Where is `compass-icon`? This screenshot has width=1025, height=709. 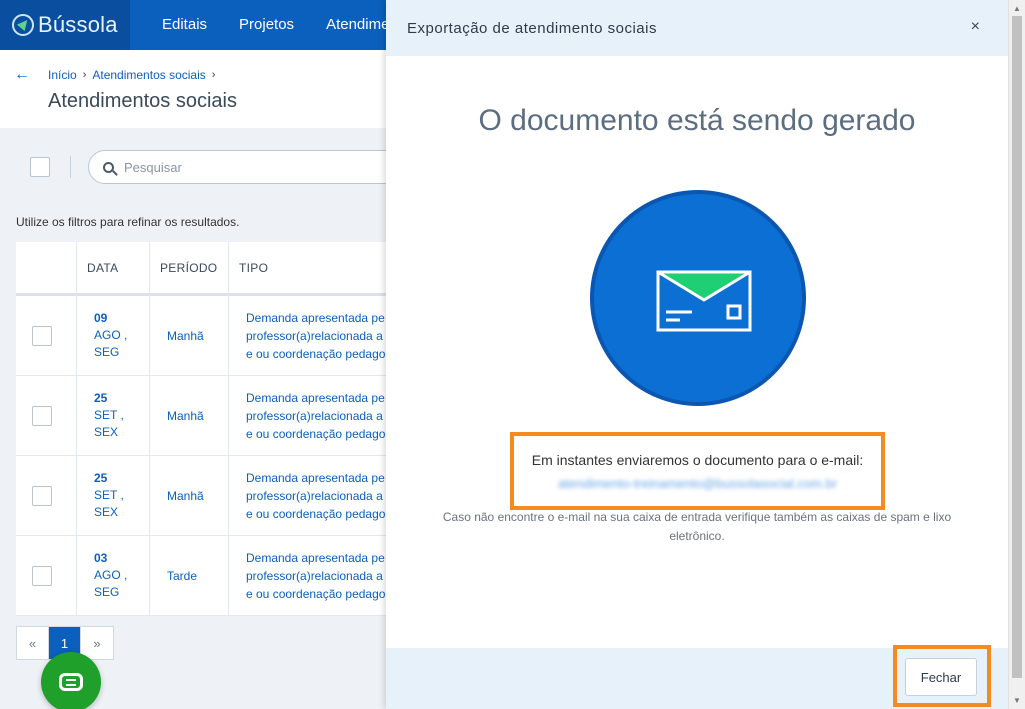 compass-icon is located at coordinates (23, 25).